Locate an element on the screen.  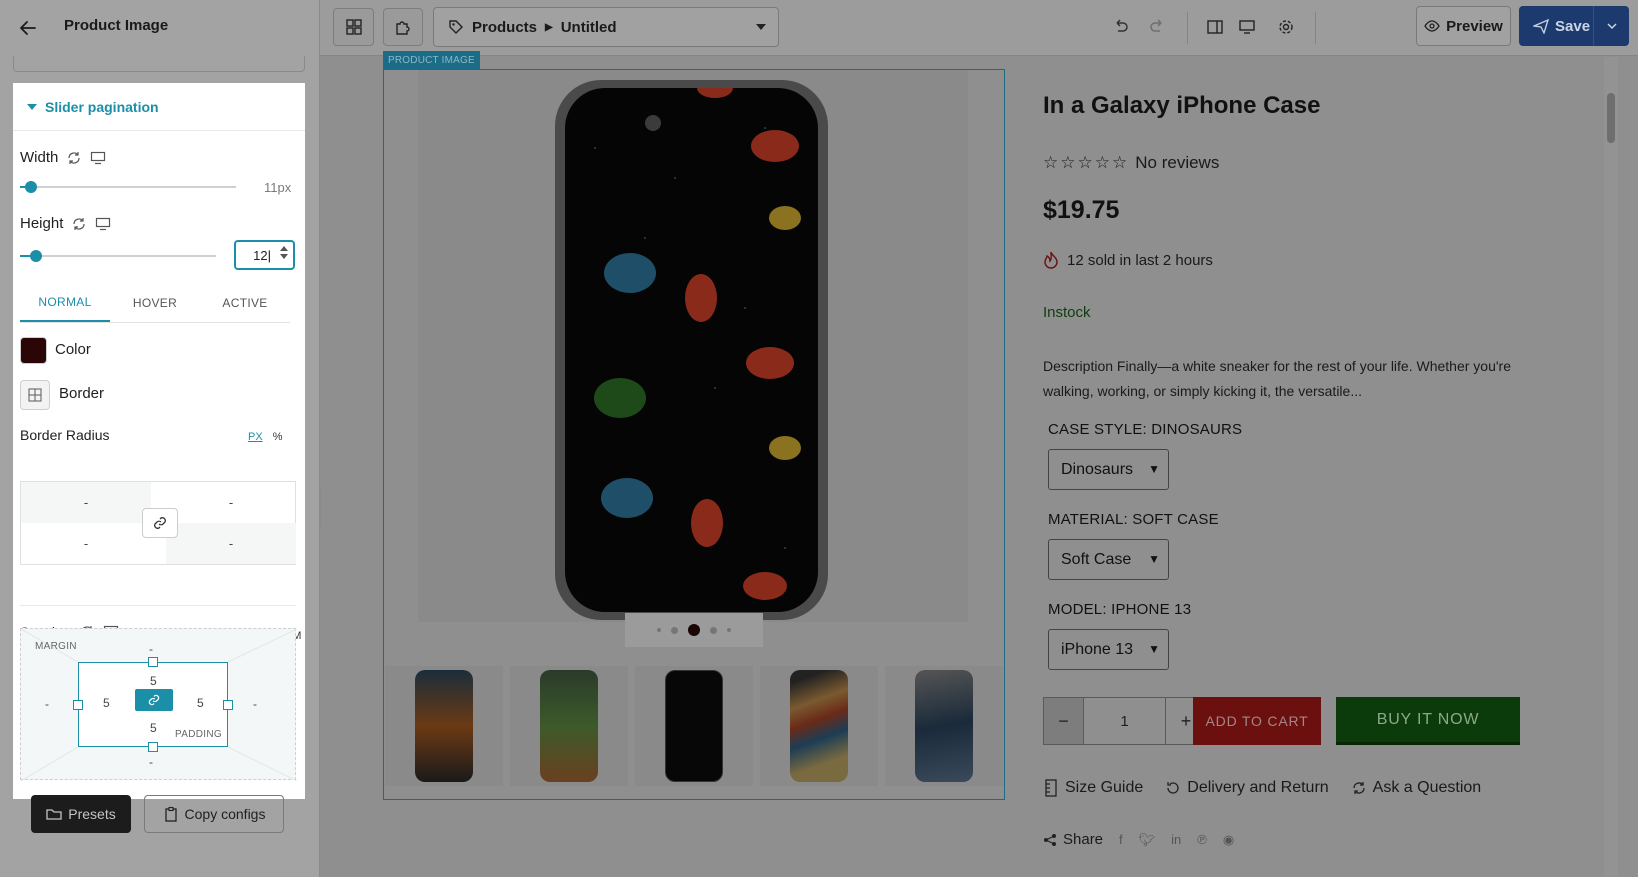
padding-box: 5 5 5 5 PADDING is located at coordinates (153, 704).